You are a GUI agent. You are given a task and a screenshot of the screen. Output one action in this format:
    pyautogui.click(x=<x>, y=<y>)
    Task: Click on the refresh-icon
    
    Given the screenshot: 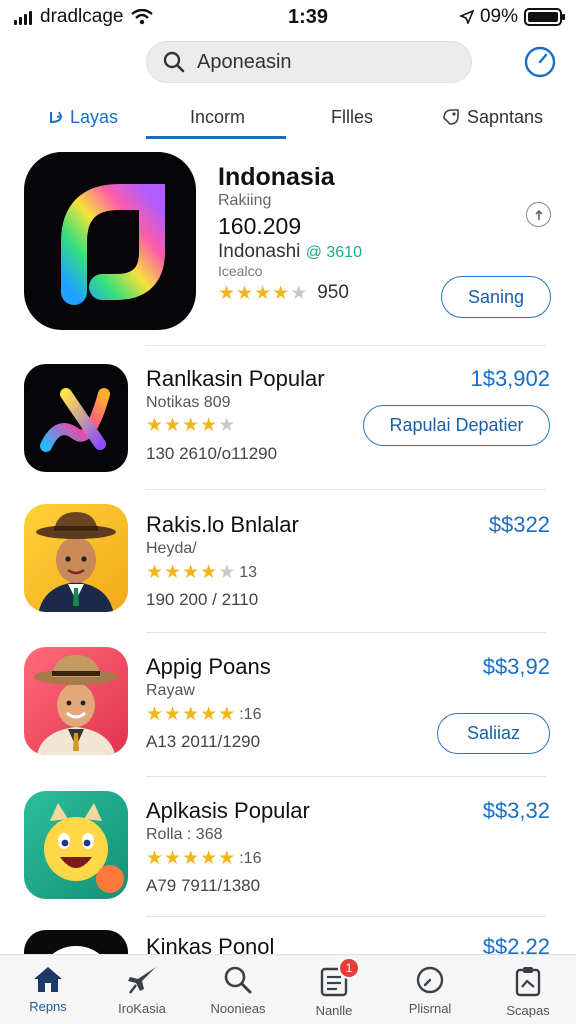 What is the action you would take?
    pyautogui.click(x=56, y=117)
    